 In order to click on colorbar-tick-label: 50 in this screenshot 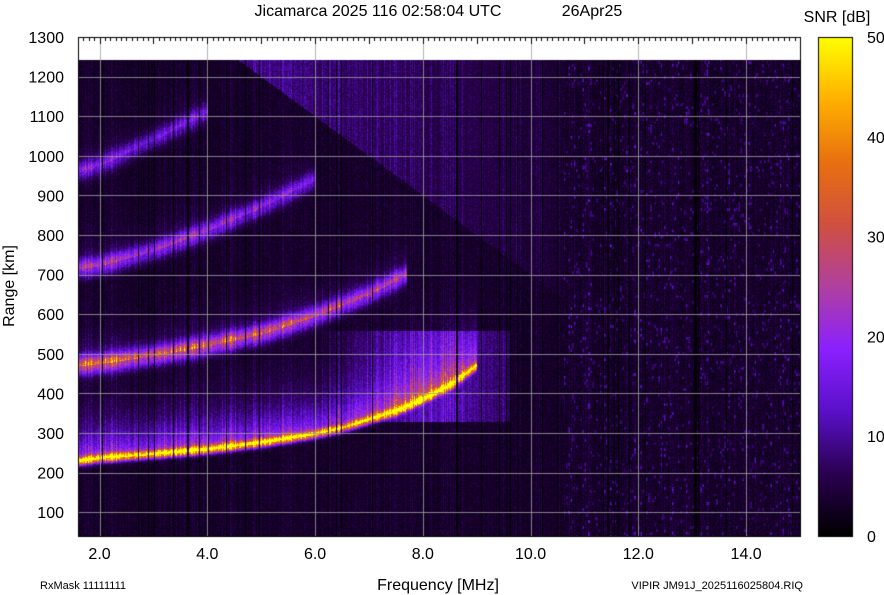, I will do `click(875, 38)`.